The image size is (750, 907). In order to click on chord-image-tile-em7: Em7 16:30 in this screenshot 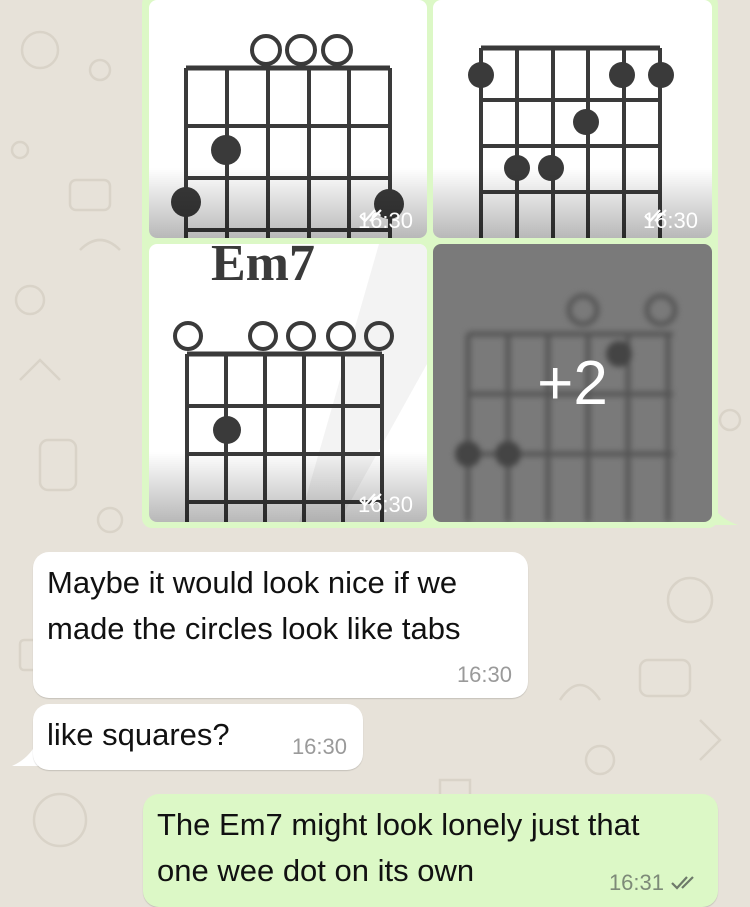, I will do `click(288, 383)`.